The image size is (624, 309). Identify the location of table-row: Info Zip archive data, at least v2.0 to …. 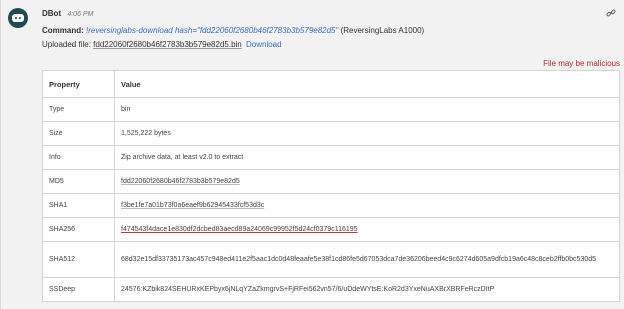
(331, 157).